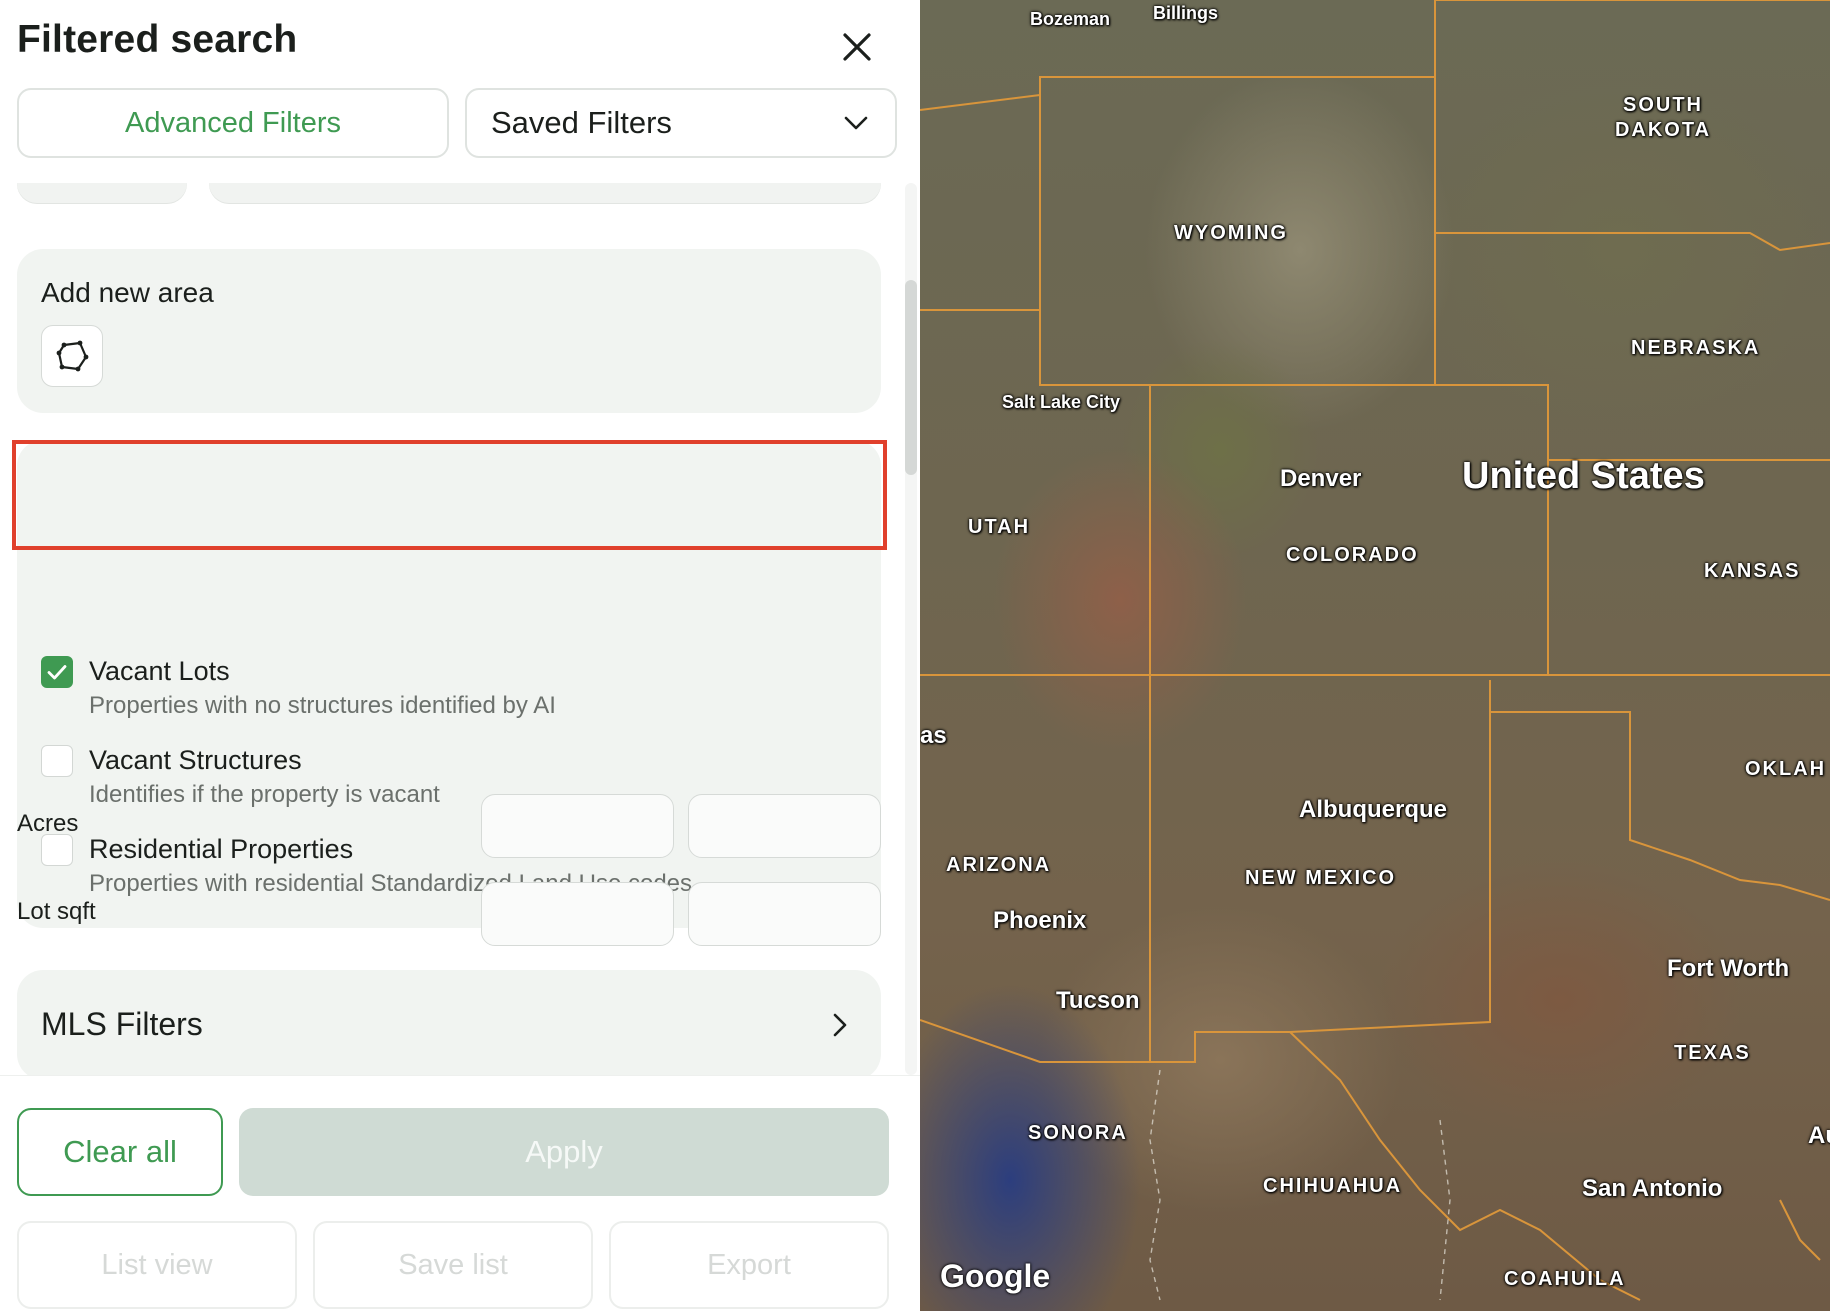  Describe the element at coordinates (1321, 878) in the screenshot. I see `map-state-label: NEW MEXICO` at that location.